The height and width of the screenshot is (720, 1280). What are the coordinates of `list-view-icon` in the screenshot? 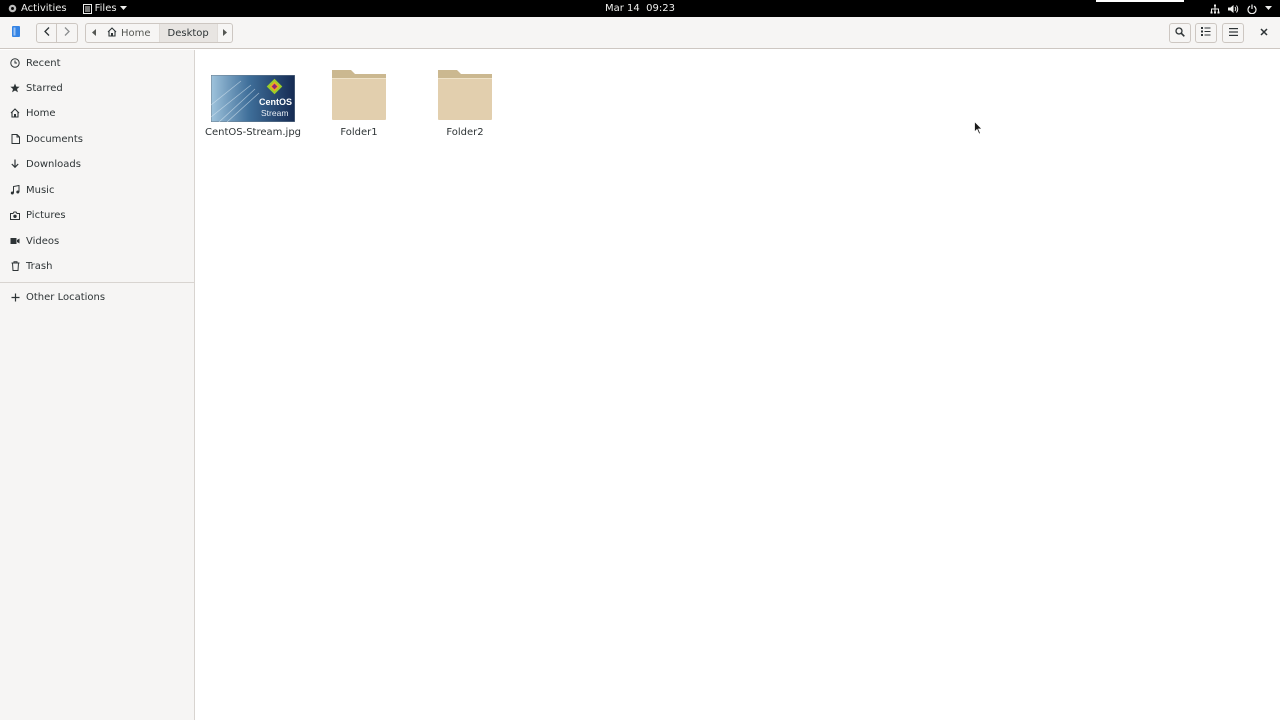 It's located at (1206, 33).